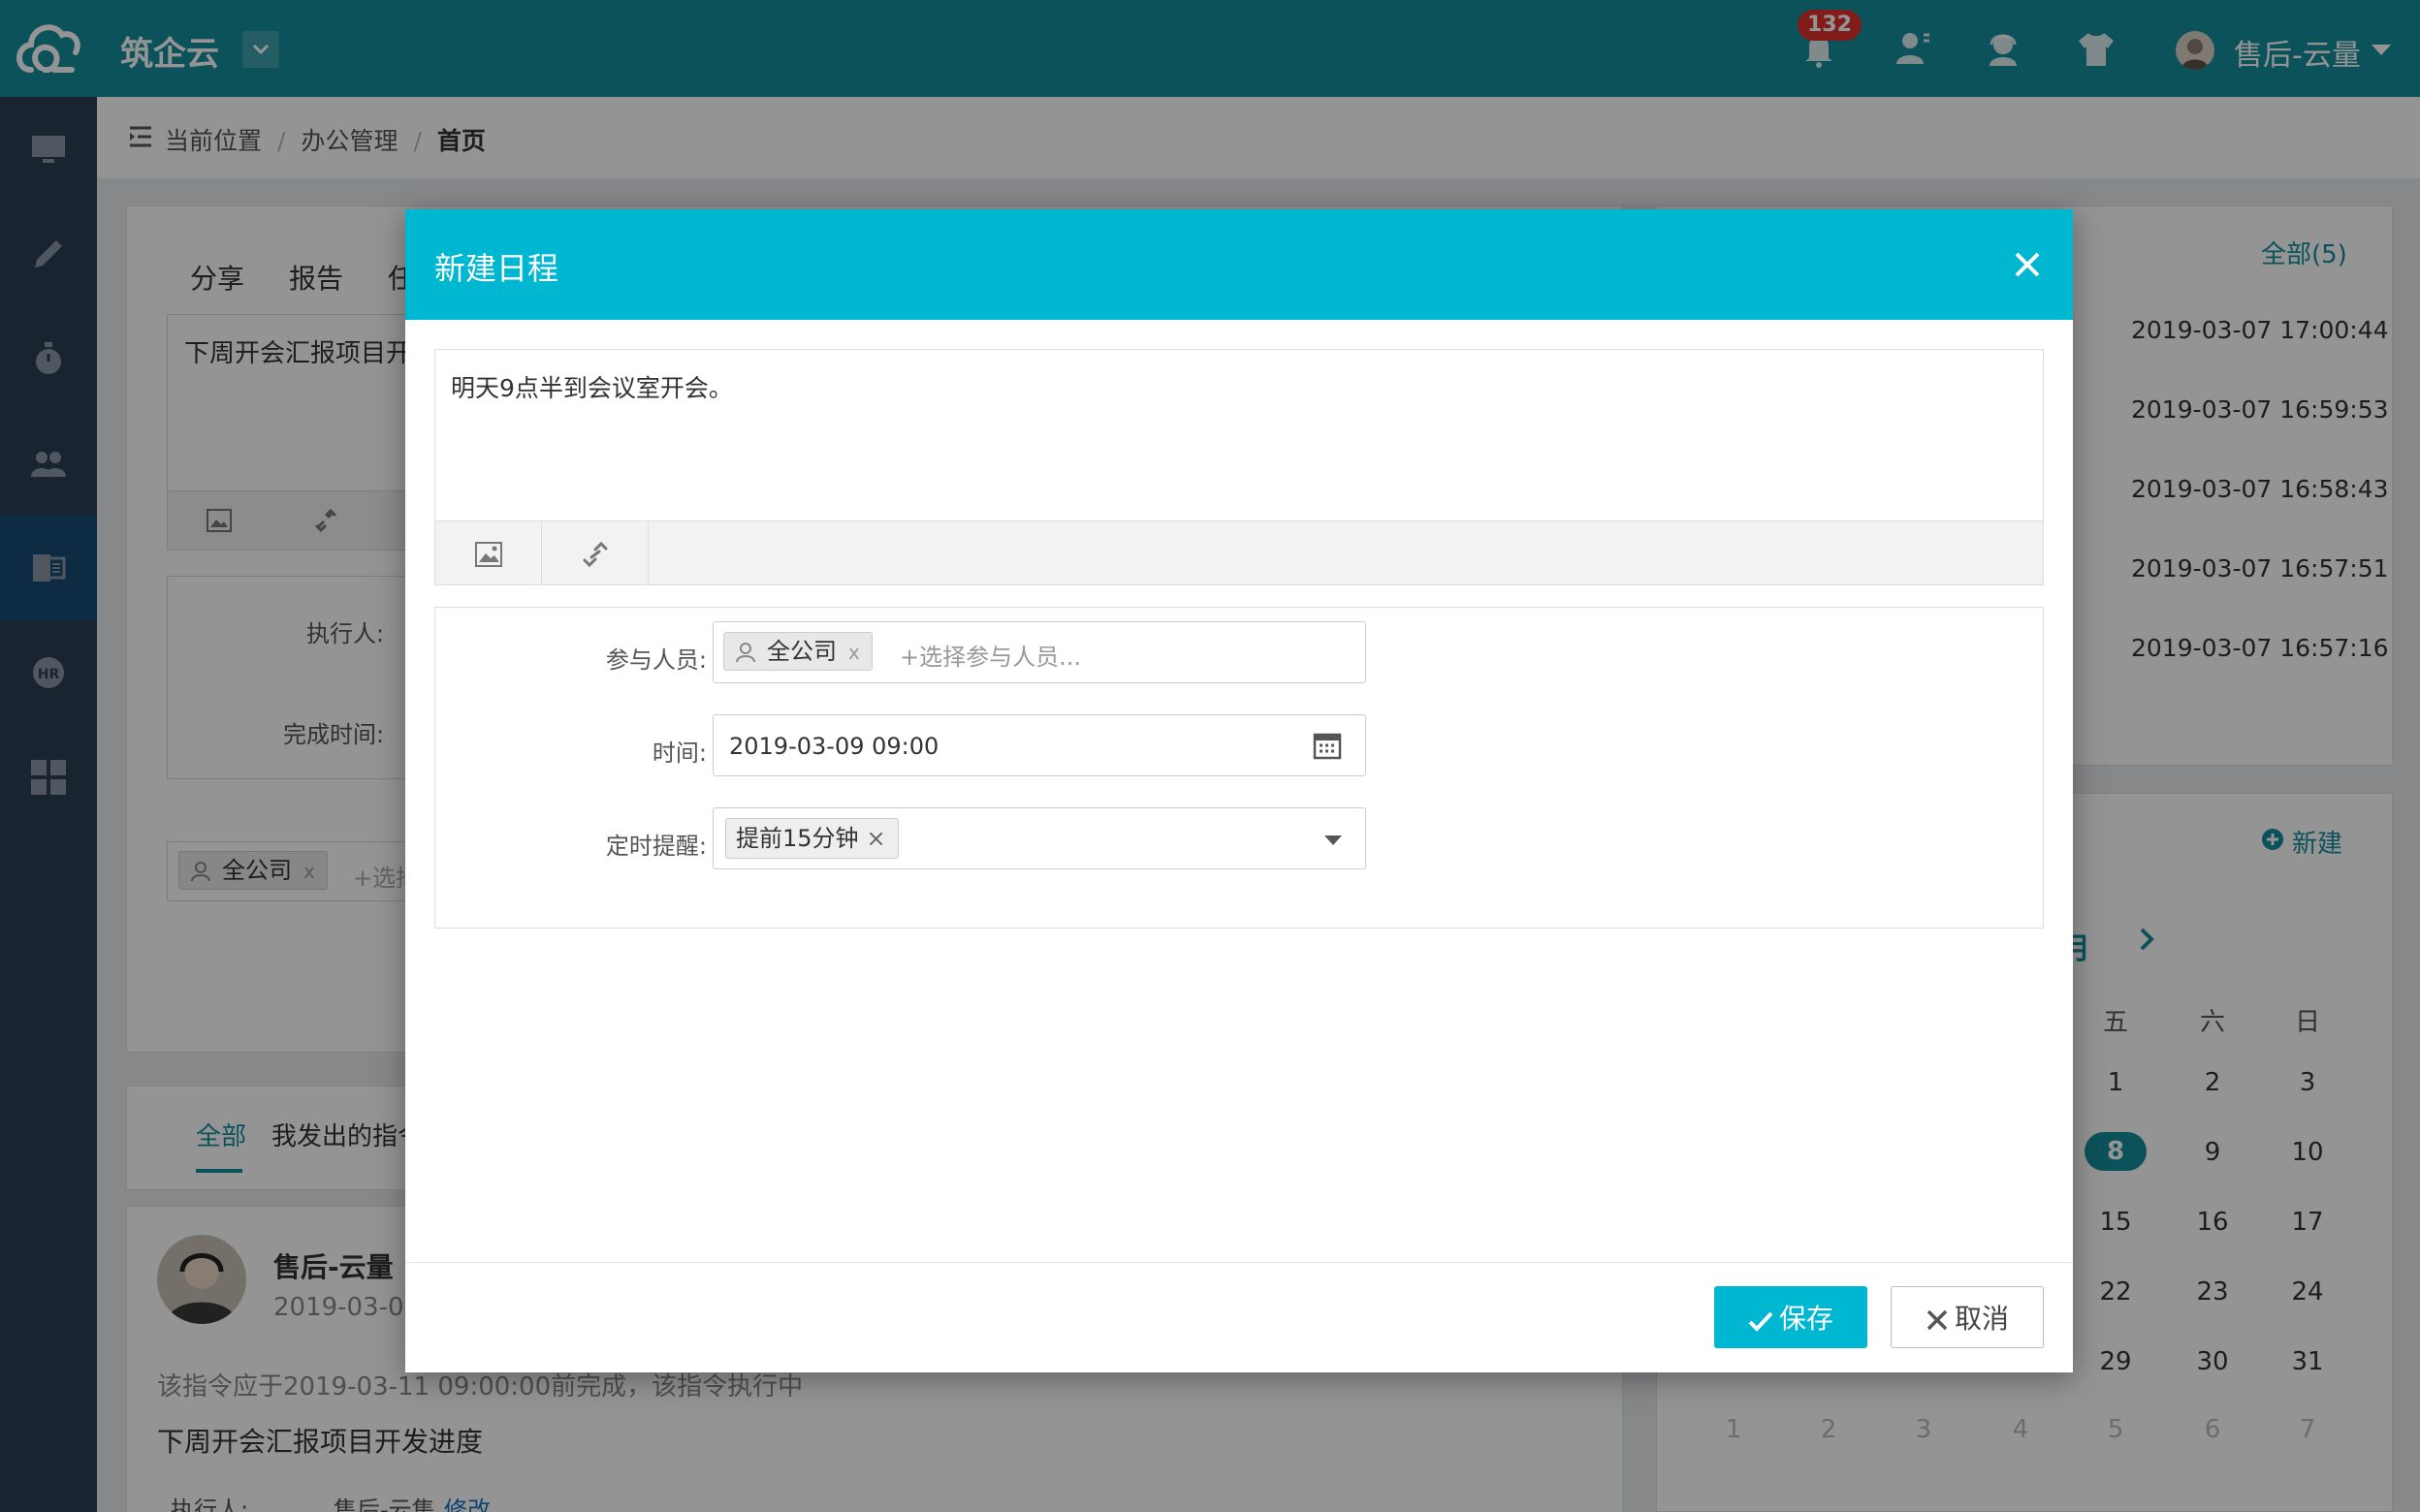 The width and height of the screenshot is (2420, 1512). What do you see at coordinates (1239, 264) in the screenshot?
I see `dialog-header: 新建日程` at bounding box center [1239, 264].